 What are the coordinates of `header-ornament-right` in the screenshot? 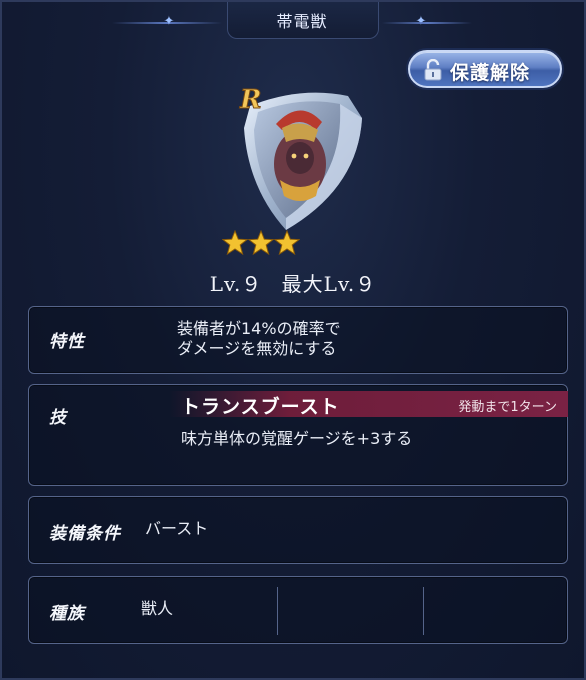 It's located at (427, 23).